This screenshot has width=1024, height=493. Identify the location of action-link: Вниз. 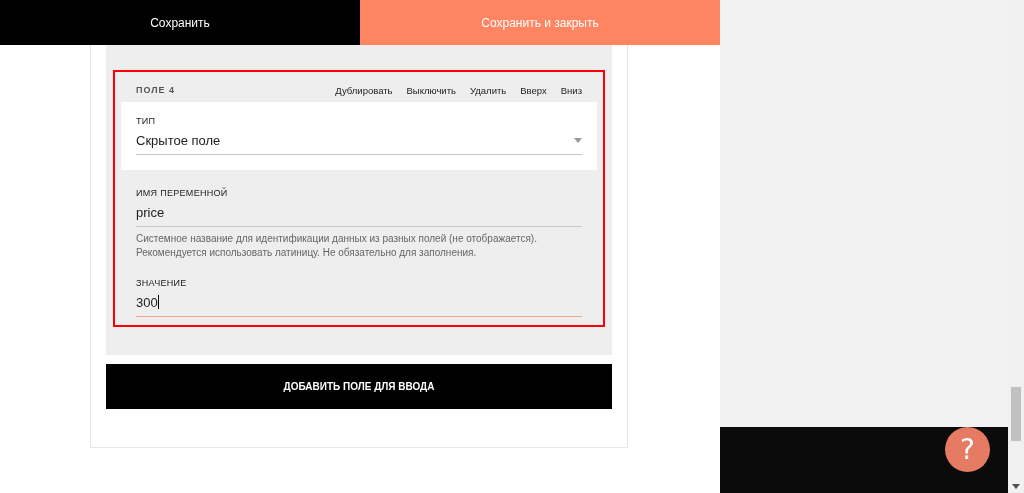
(571, 90).